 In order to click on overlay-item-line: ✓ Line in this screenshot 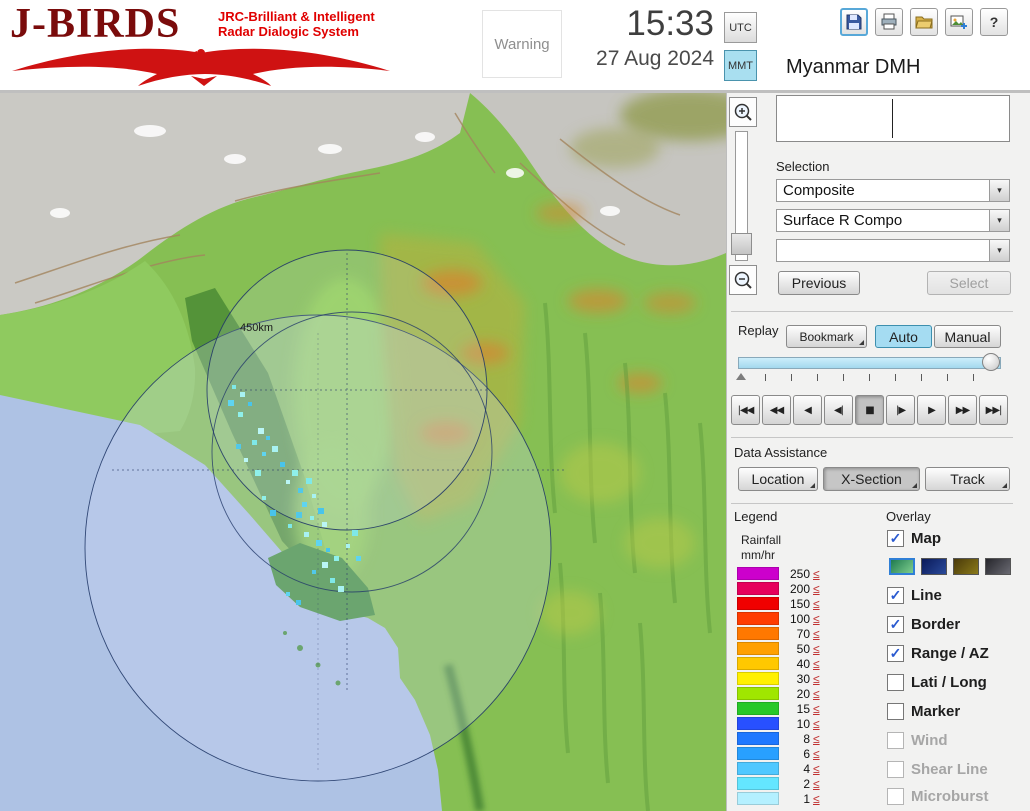, I will do `click(914, 595)`.